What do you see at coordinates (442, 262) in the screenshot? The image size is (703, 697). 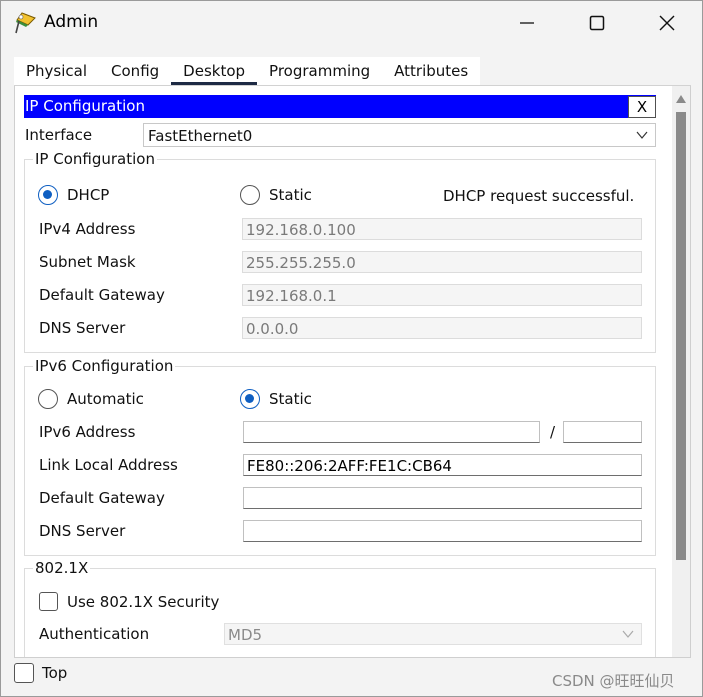 I see `subnet-mask-field: 255.255.255.0` at bounding box center [442, 262].